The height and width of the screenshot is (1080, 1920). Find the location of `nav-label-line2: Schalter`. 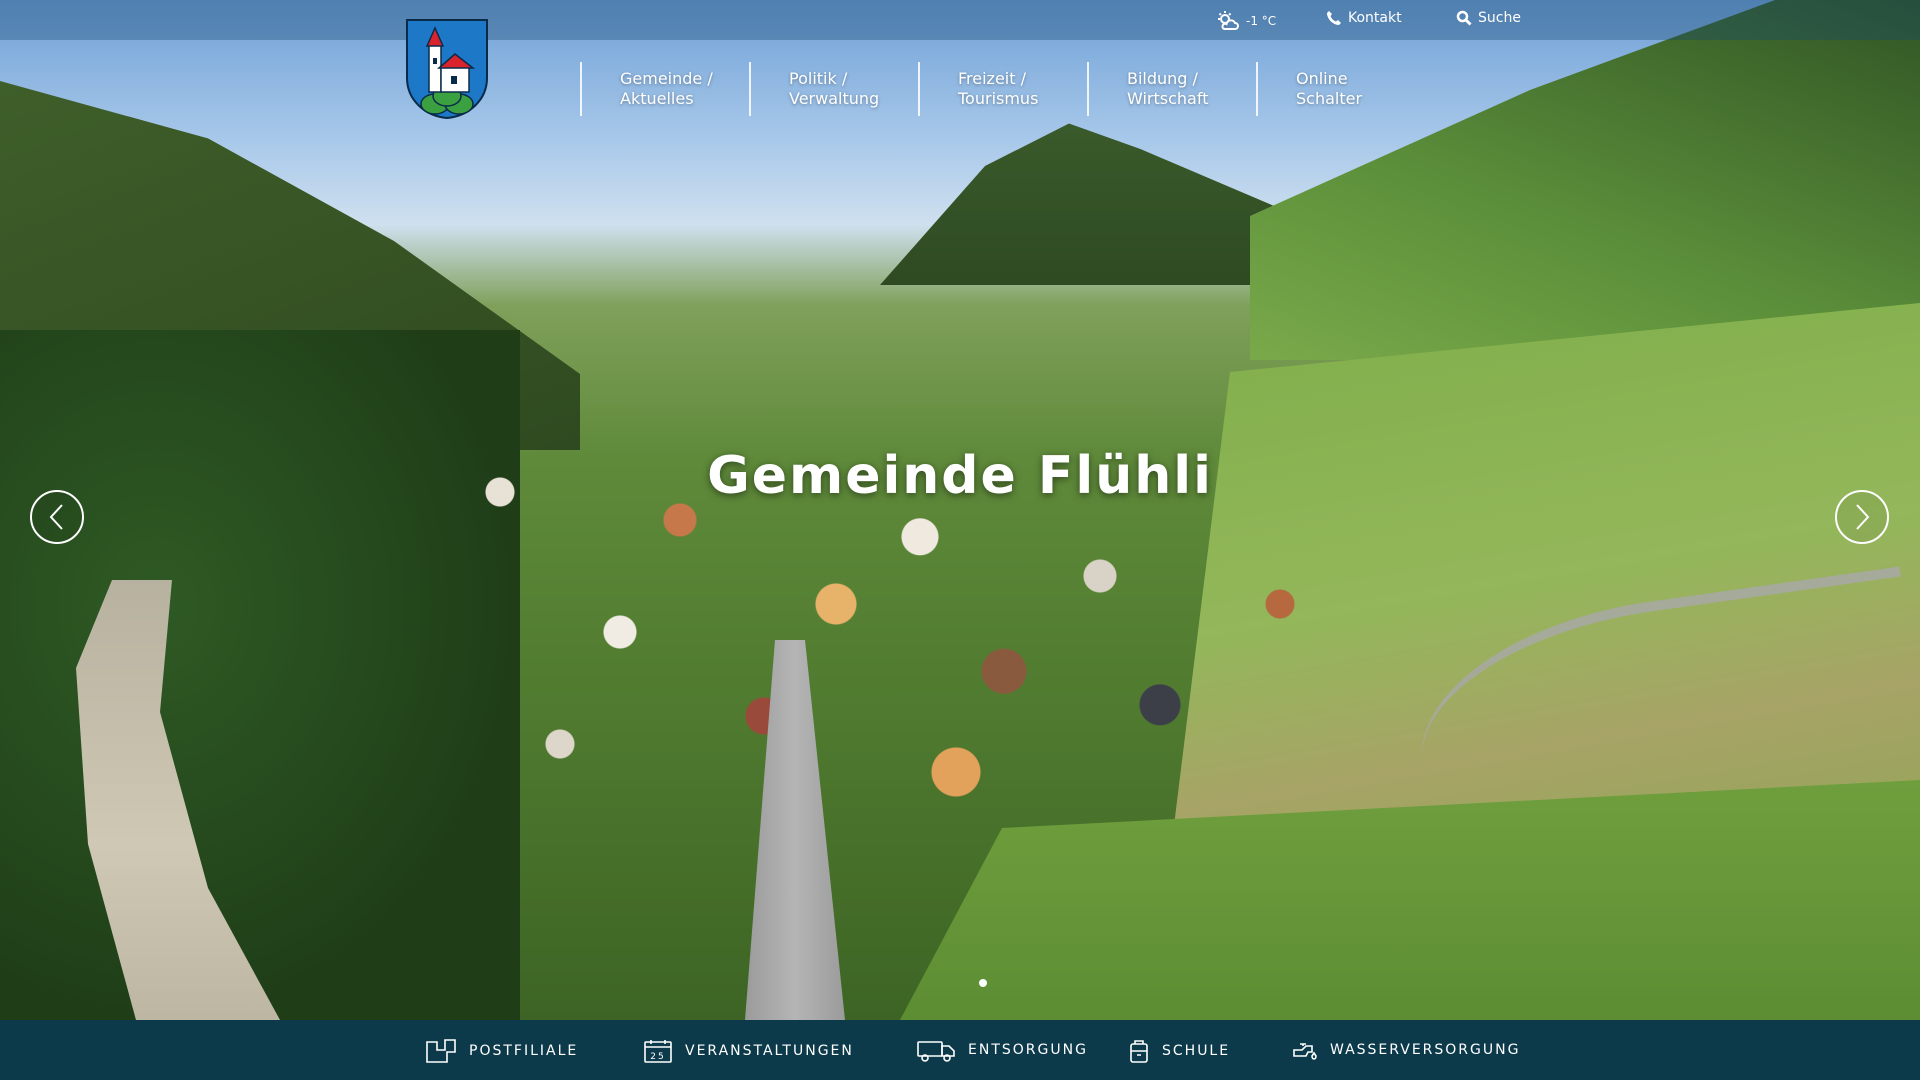

nav-label-line2: Schalter is located at coordinates (1329, 98).